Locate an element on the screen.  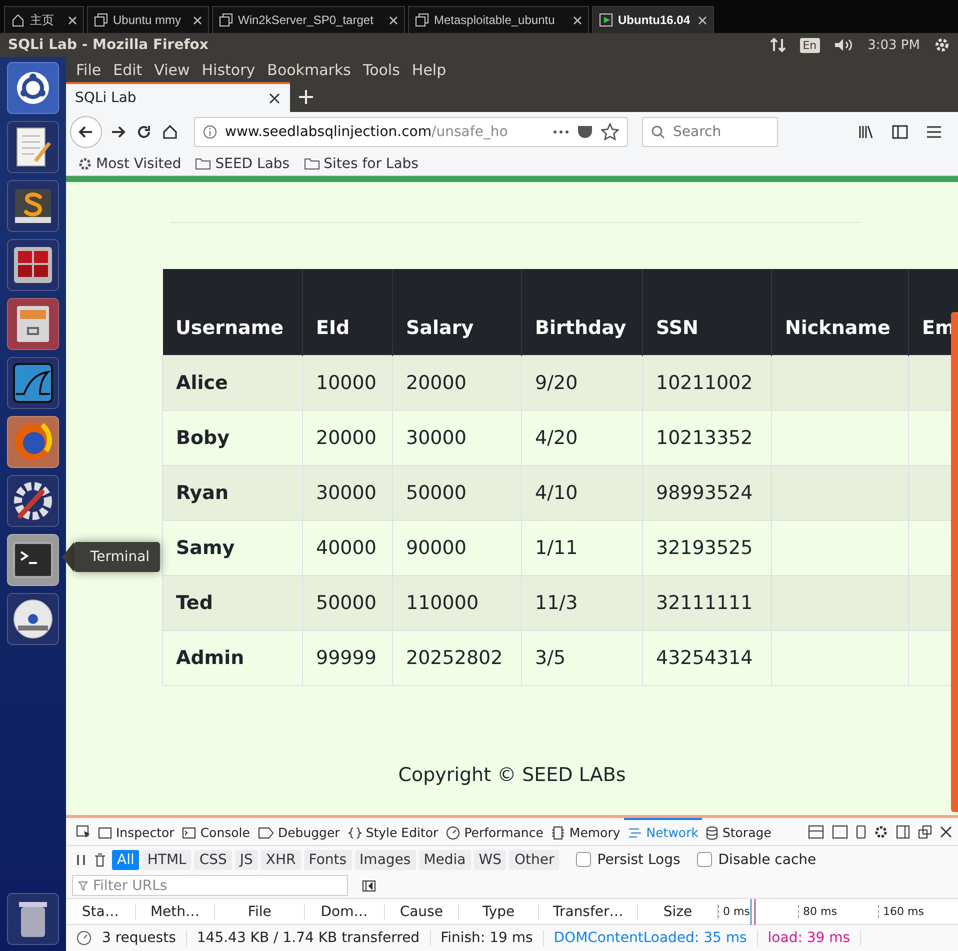
vm-tab: Ubuntu16.04 is located at coordinates (653, 19).